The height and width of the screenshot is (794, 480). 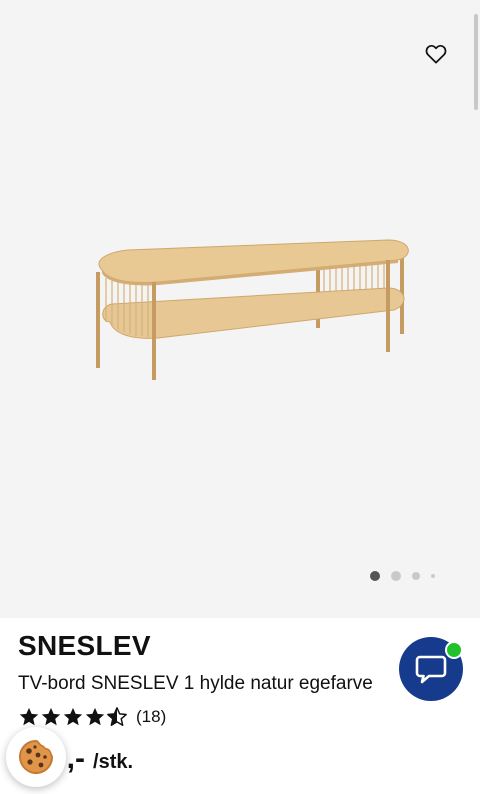 I want to click on rating-stars, so click(x=73, y=717).